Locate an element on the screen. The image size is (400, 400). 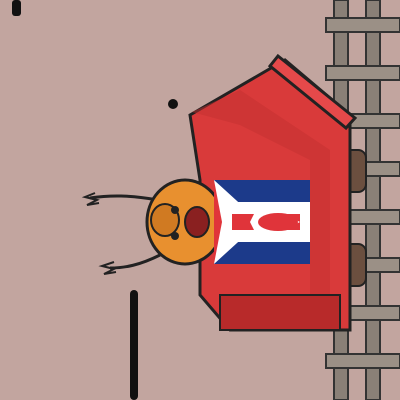
hazard-dot is located at coordinates (173, 104).